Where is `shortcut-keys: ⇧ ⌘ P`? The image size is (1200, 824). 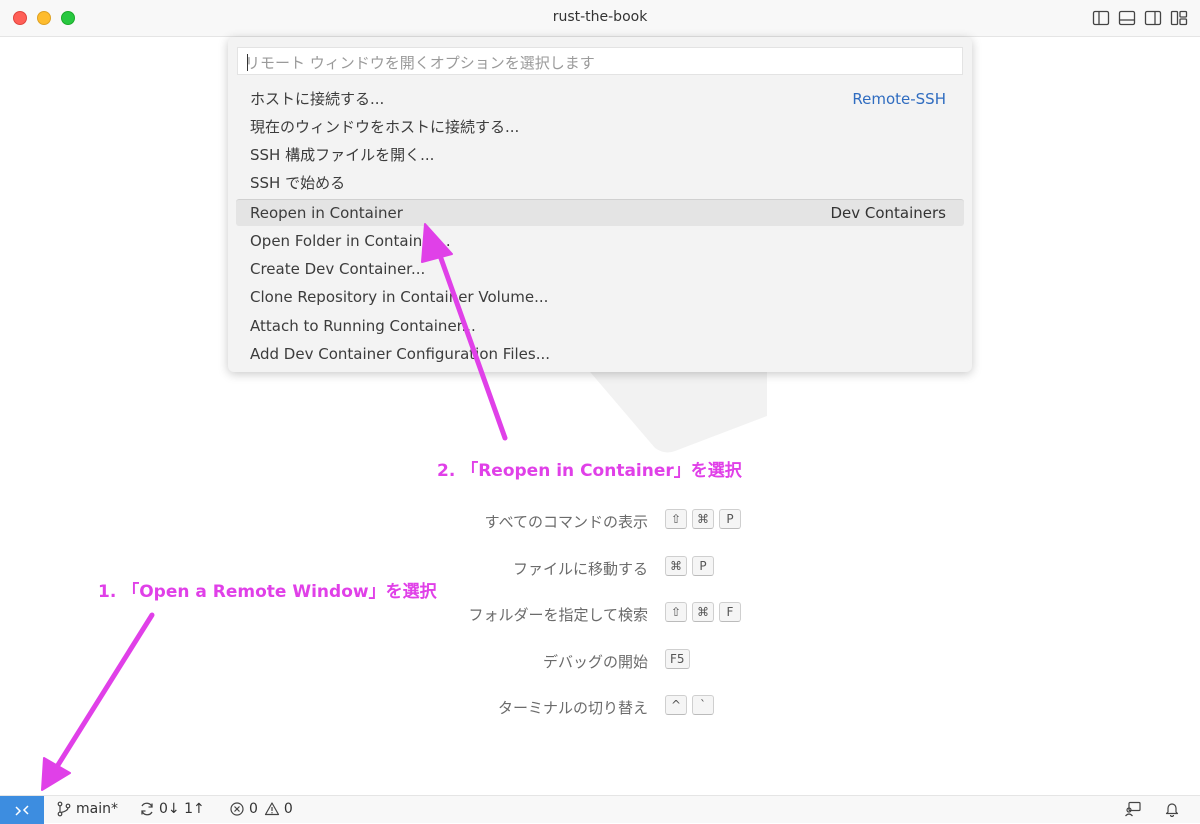
shortcut-keys: ⇧ ⌘ P is located at coordinates (703, 519).